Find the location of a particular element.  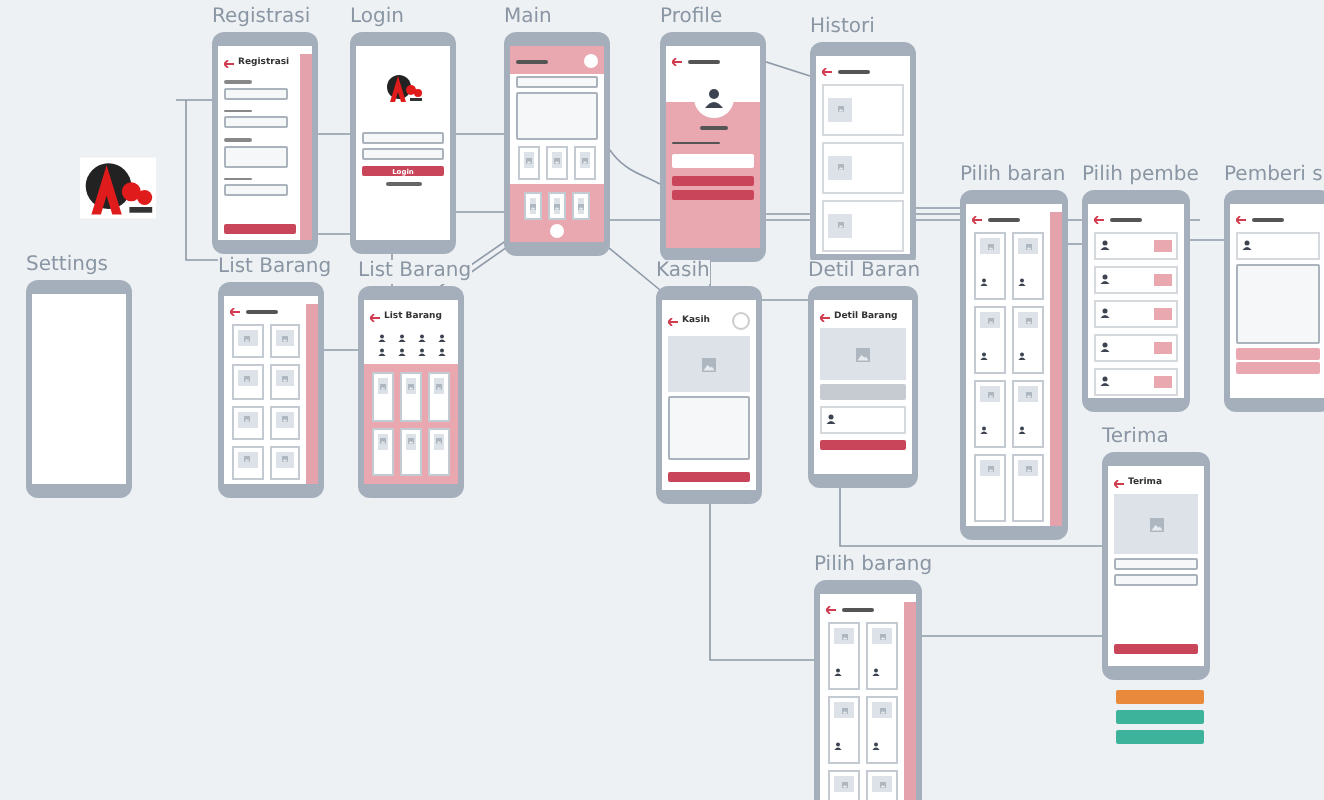

frame-title: Settings is located at coordinates (67, 266).